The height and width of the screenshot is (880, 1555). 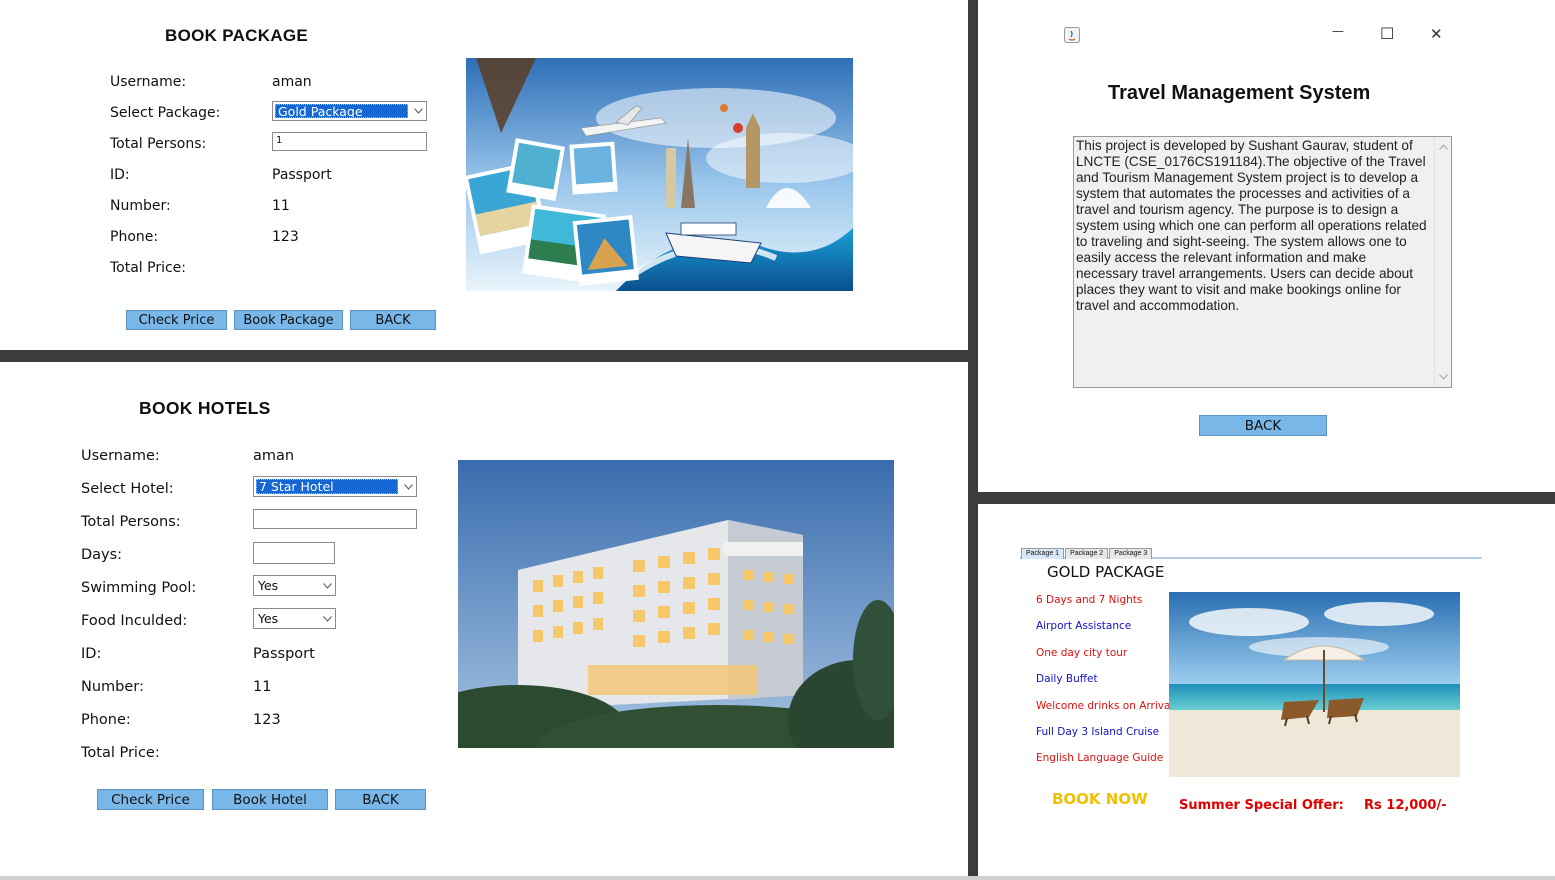 I want to click on vertical-scrollbar, so click(x=1442, y=262).